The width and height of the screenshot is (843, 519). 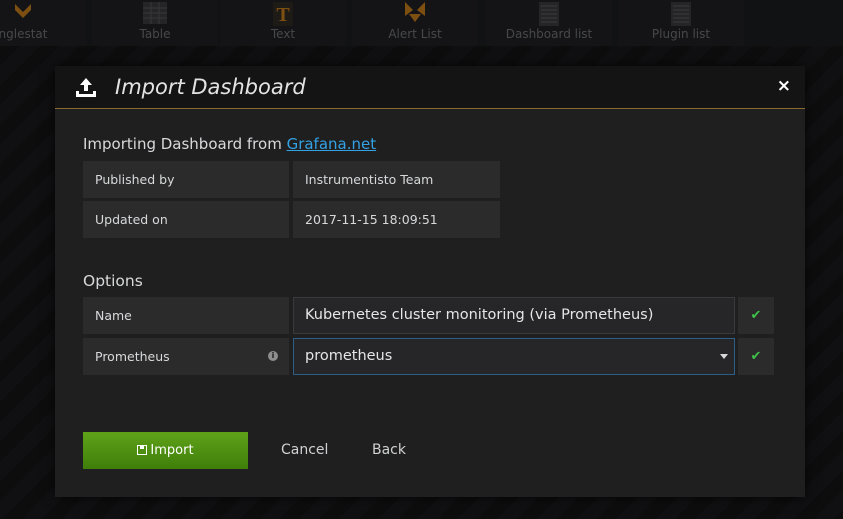 What do you see at coordinates (784, 86) in the screenshot?
I see `close-icon: ×` at bounding box center [784, 86].